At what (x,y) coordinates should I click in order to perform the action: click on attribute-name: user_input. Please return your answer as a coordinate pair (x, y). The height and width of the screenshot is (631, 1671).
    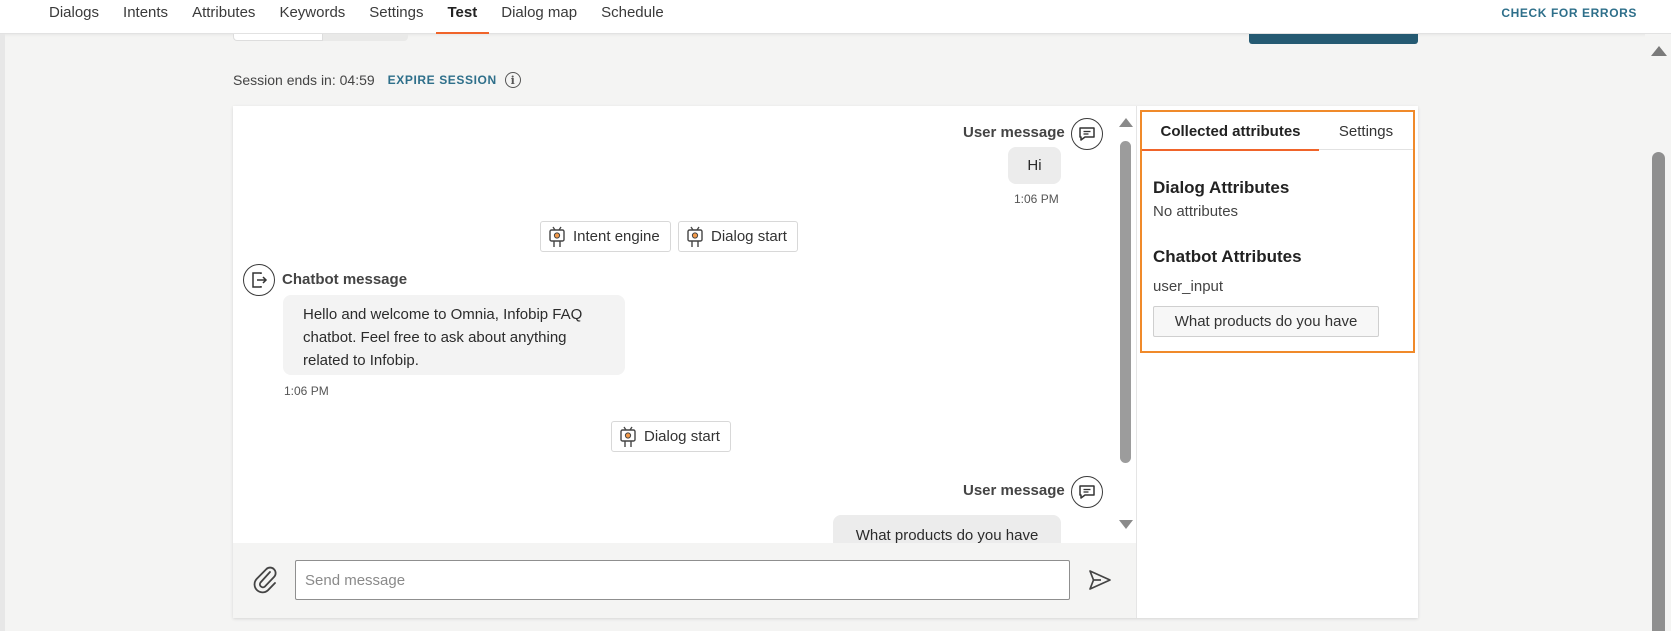
    Looking at the image, I should click on (1188, 286).